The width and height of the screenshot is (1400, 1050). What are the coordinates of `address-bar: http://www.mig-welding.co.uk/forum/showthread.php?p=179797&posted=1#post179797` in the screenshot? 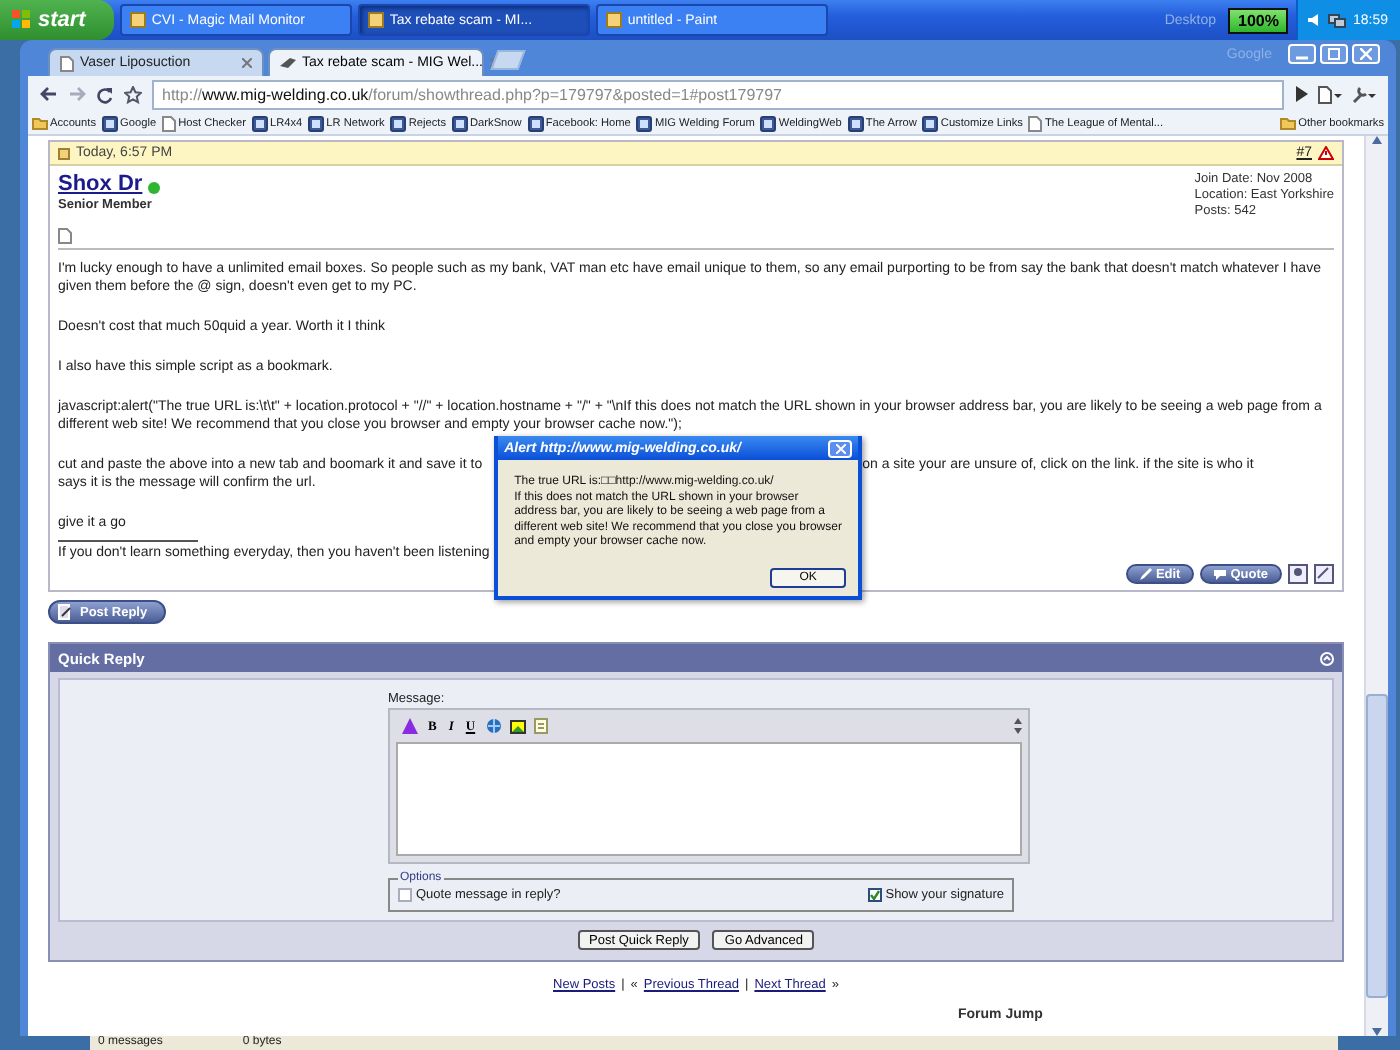 It's located at (718, 94).